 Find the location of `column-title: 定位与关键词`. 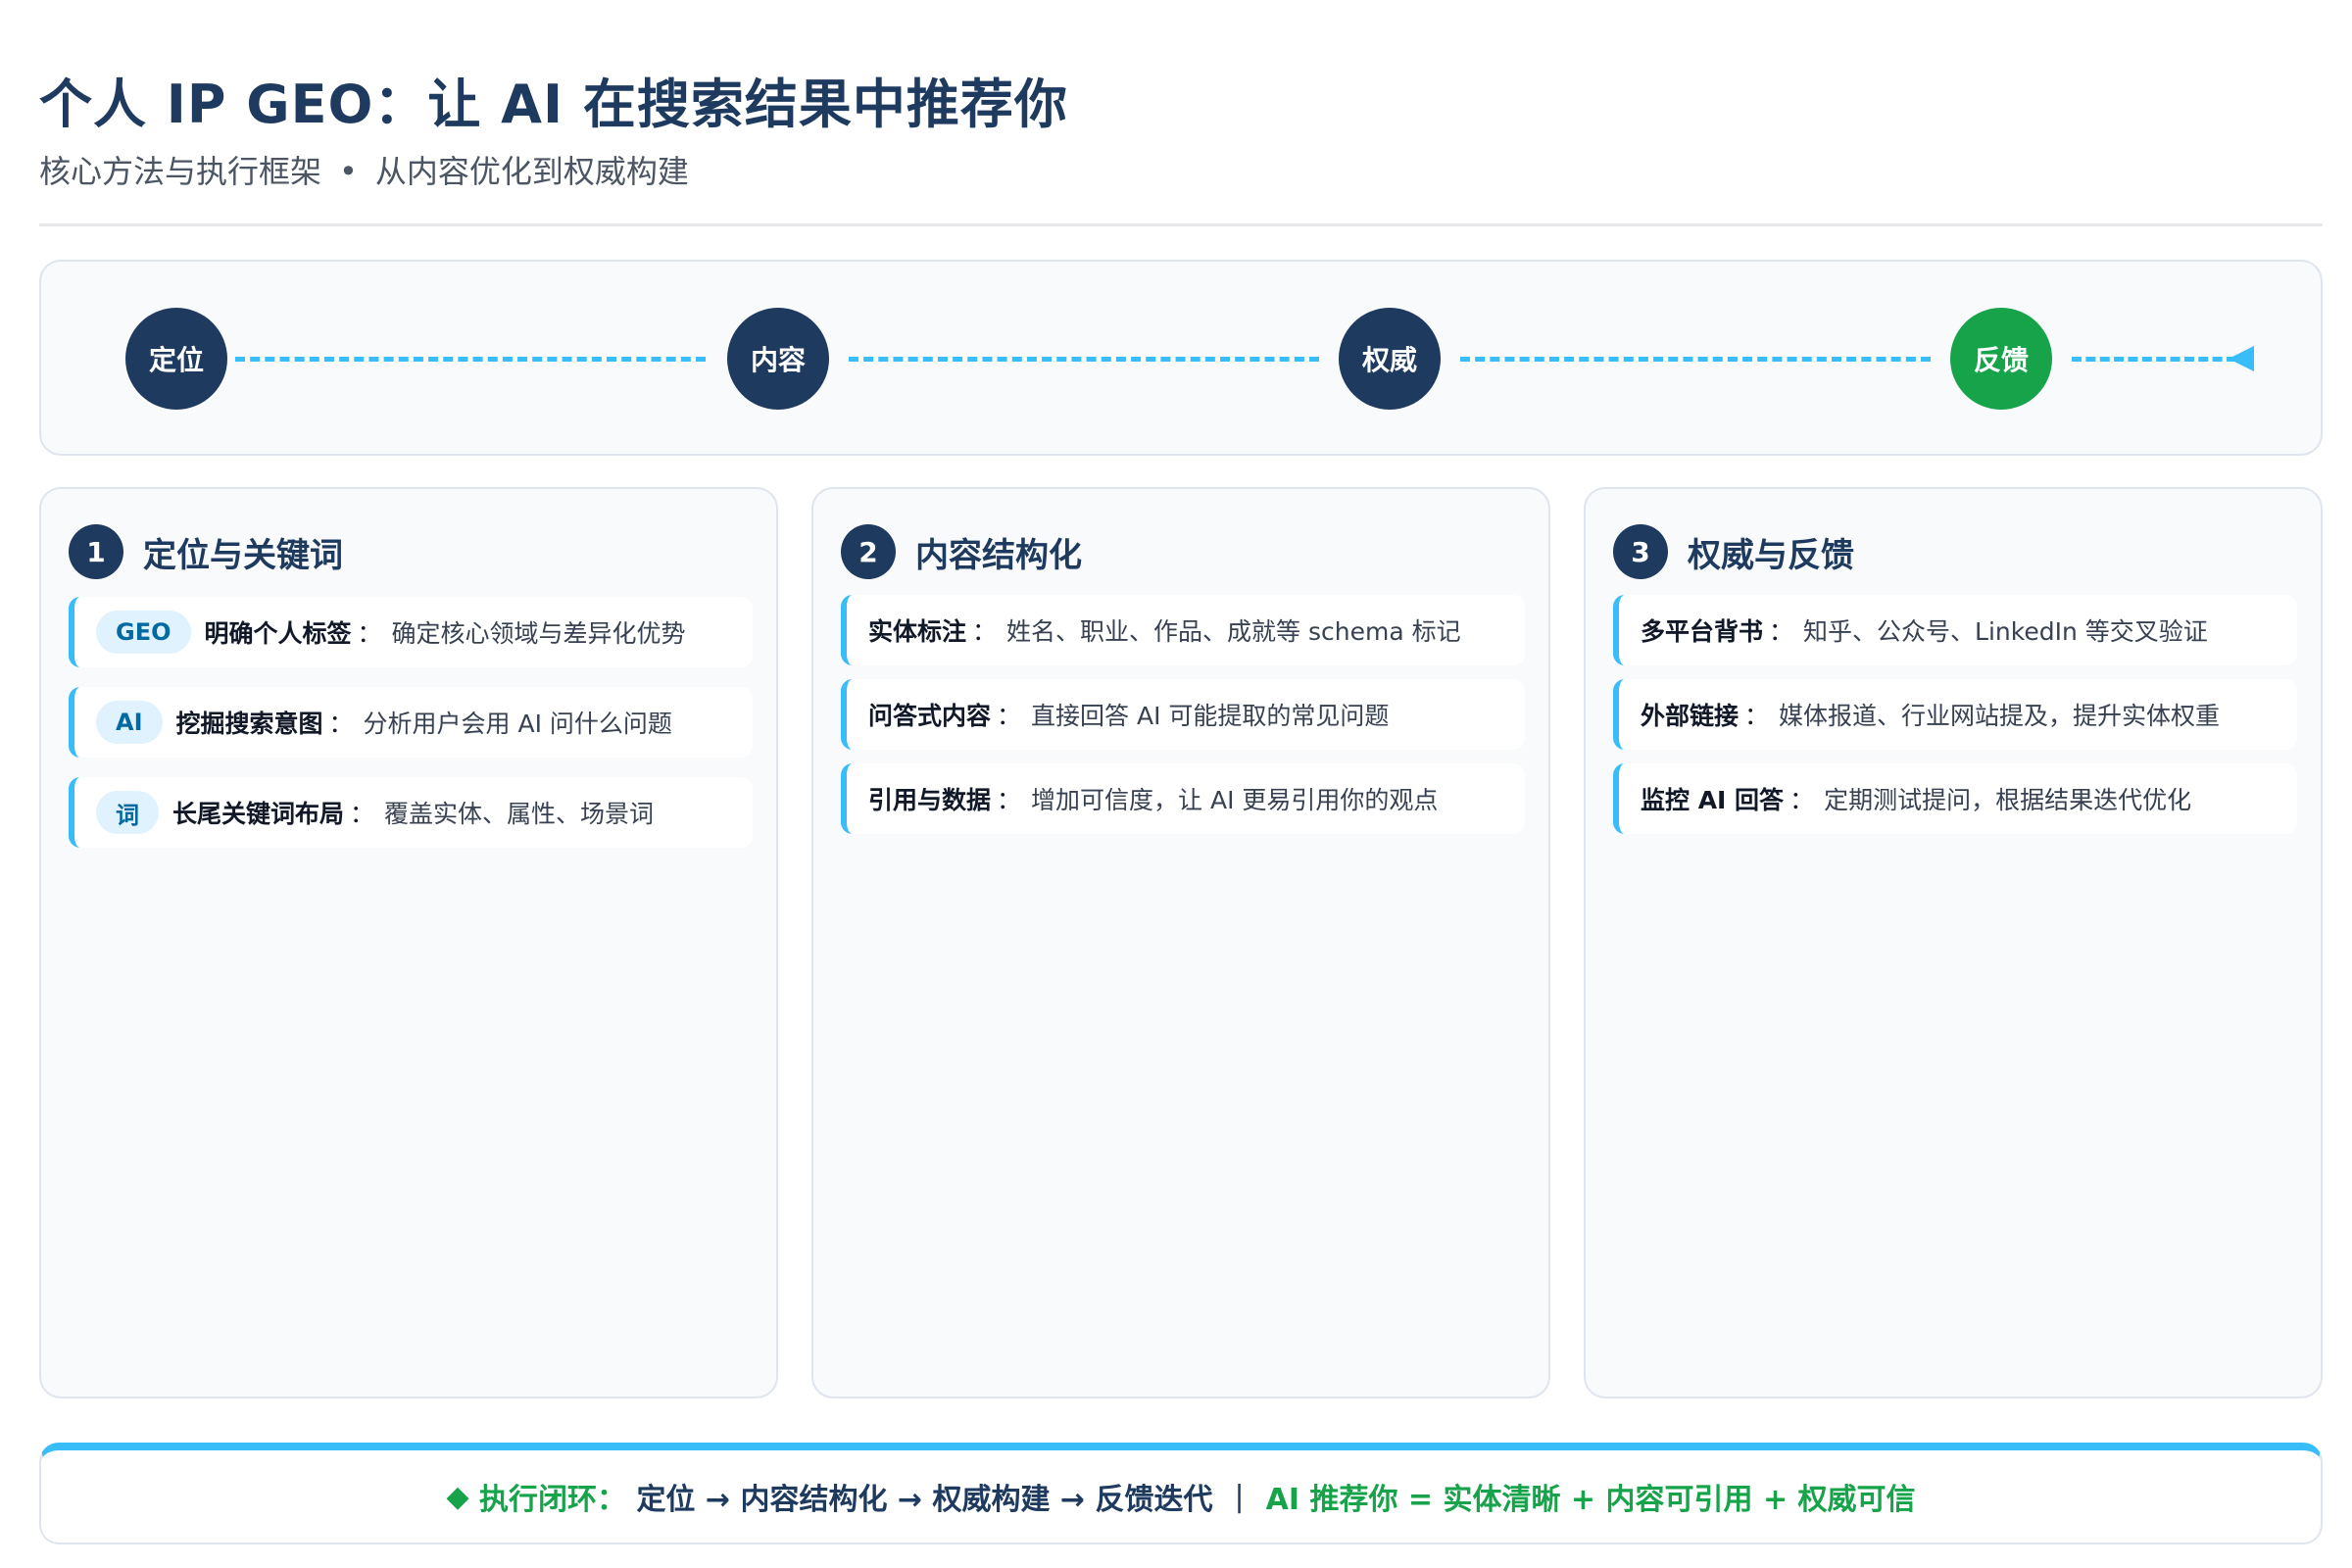

column-title: 定位与关键词 is located at coordinates (243, 555).